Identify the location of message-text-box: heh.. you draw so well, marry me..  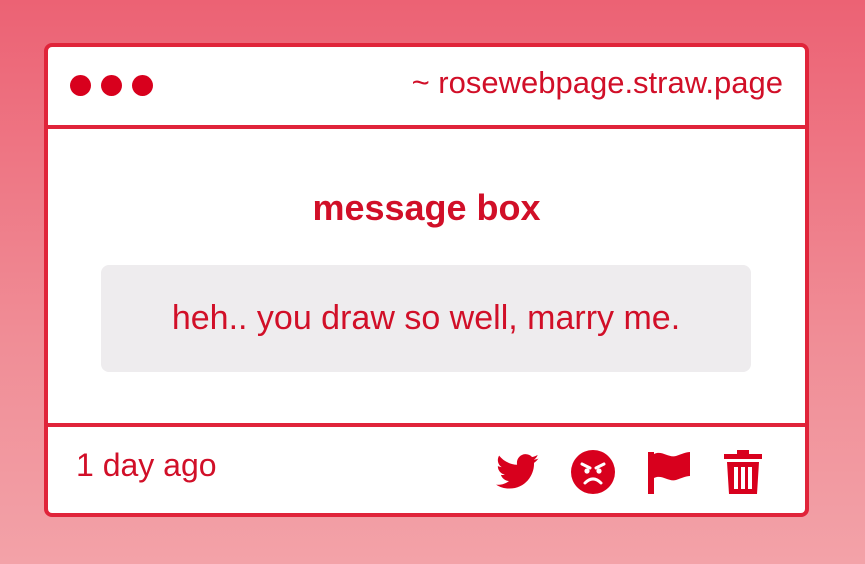
(426, 318).